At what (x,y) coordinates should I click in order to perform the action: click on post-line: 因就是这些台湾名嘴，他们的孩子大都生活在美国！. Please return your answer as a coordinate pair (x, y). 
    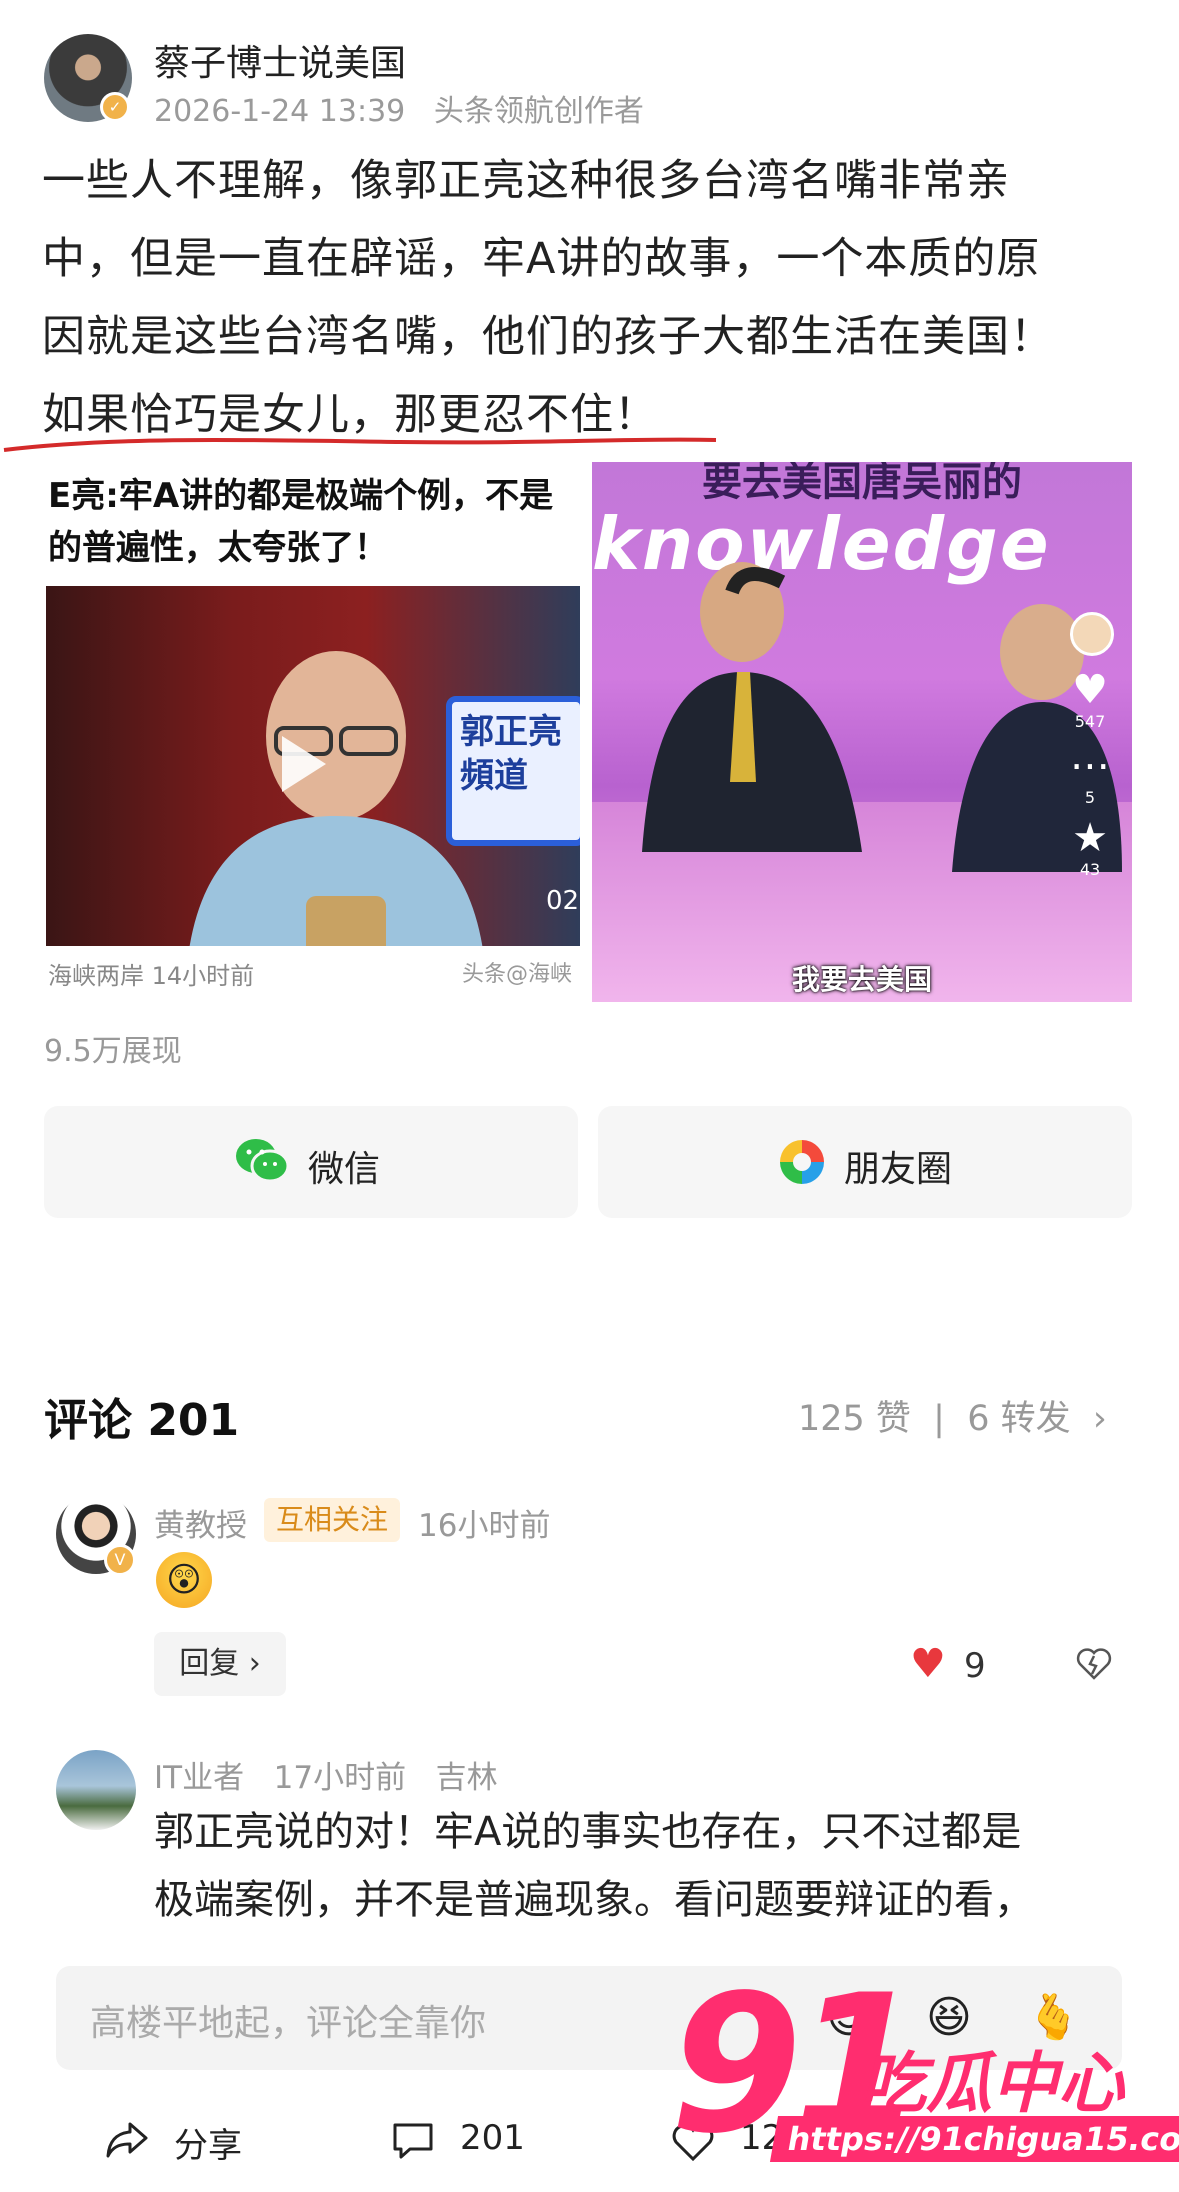
    Looking at the image, I should click on (548, 337).